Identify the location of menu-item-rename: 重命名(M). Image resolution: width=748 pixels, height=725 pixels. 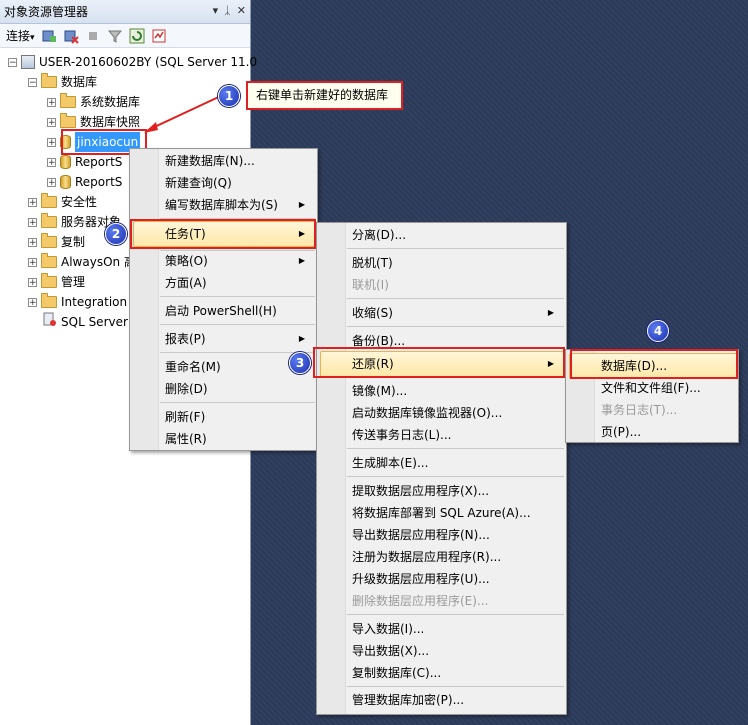
(193, 367).